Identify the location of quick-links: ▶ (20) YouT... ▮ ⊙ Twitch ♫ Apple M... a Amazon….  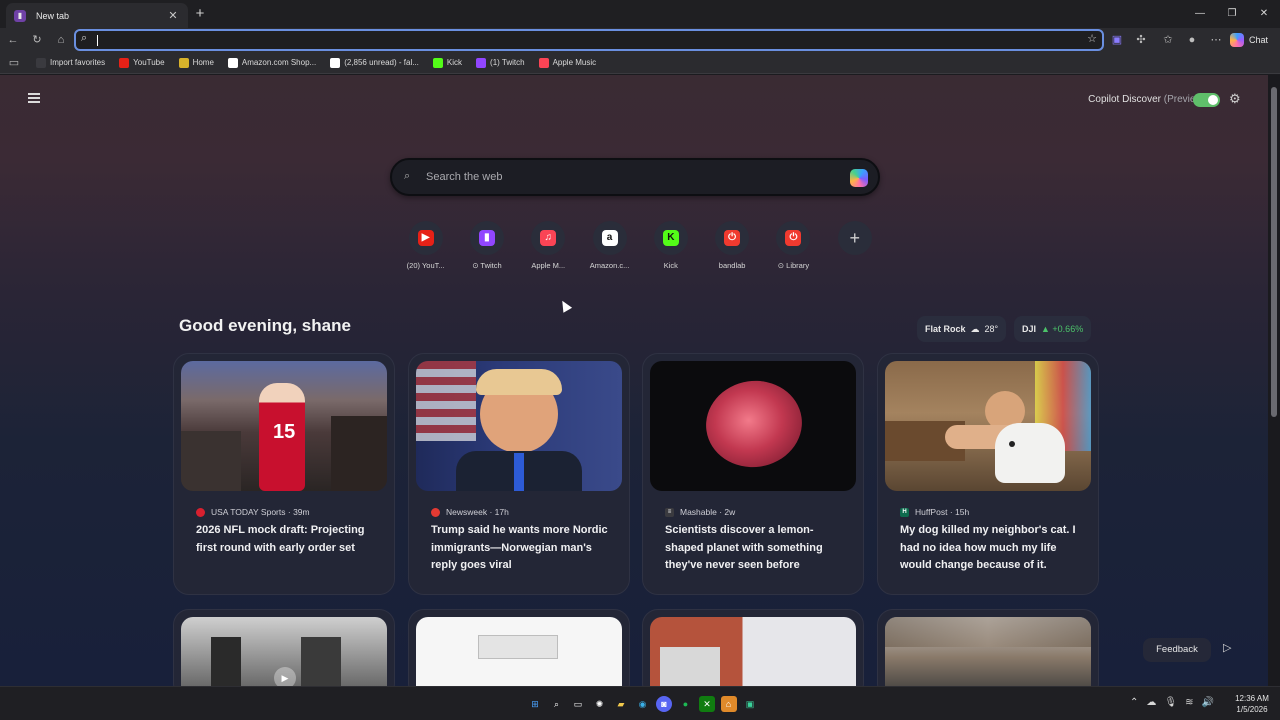
(640, 245).